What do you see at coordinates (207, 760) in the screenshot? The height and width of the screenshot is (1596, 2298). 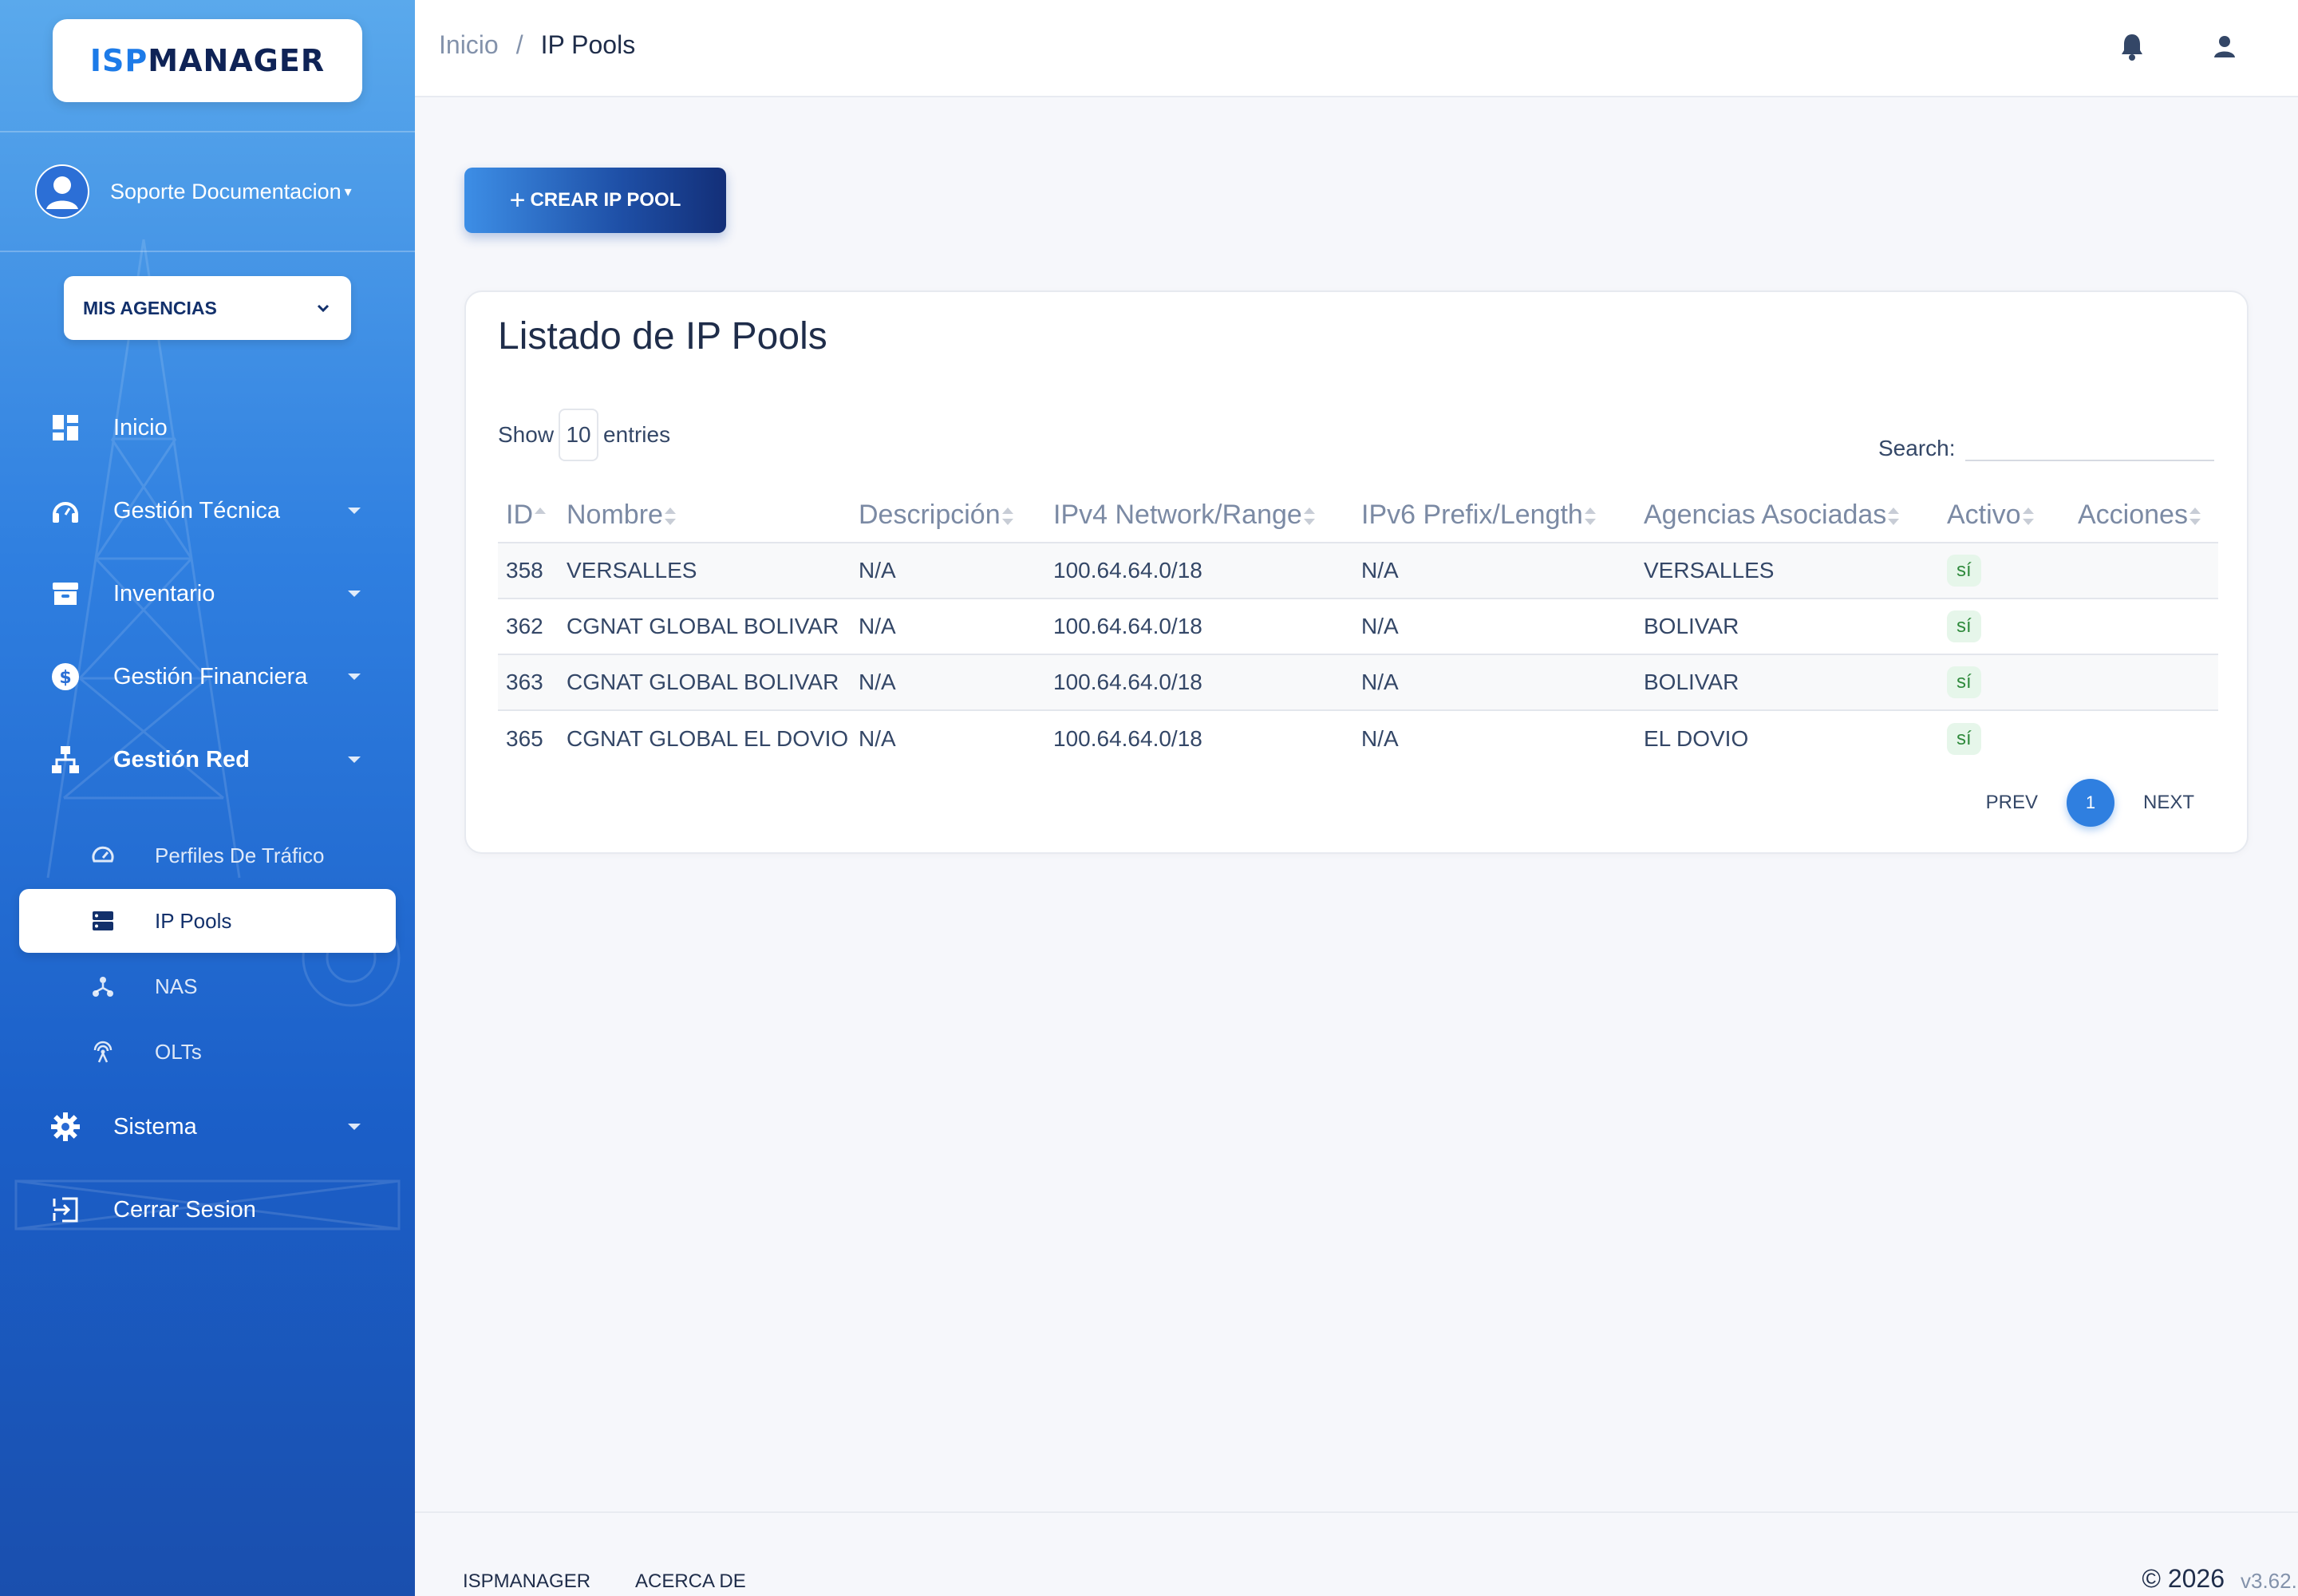 I see `nav-item-gestion-red: Gestión Red` at bounding box center [207, 760].